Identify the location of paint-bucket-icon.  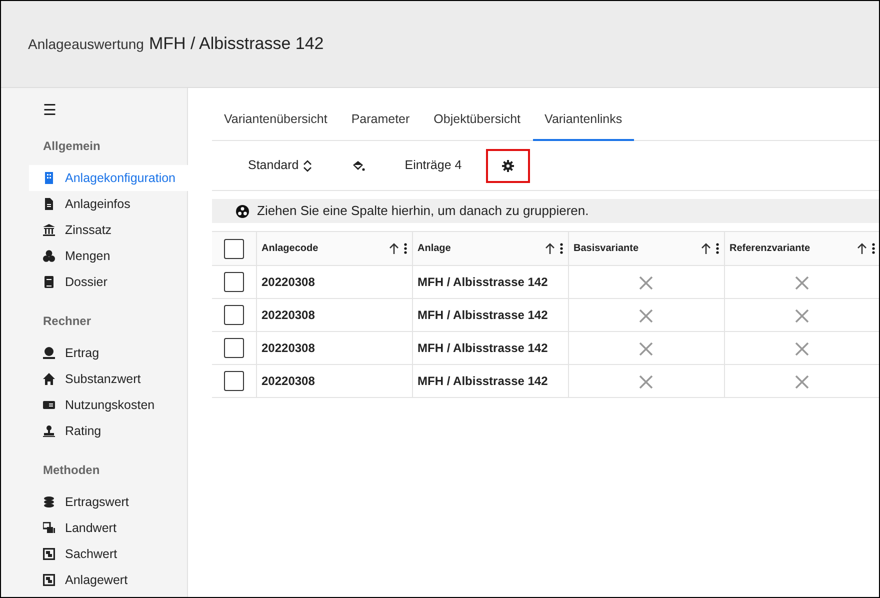
(358, 166).